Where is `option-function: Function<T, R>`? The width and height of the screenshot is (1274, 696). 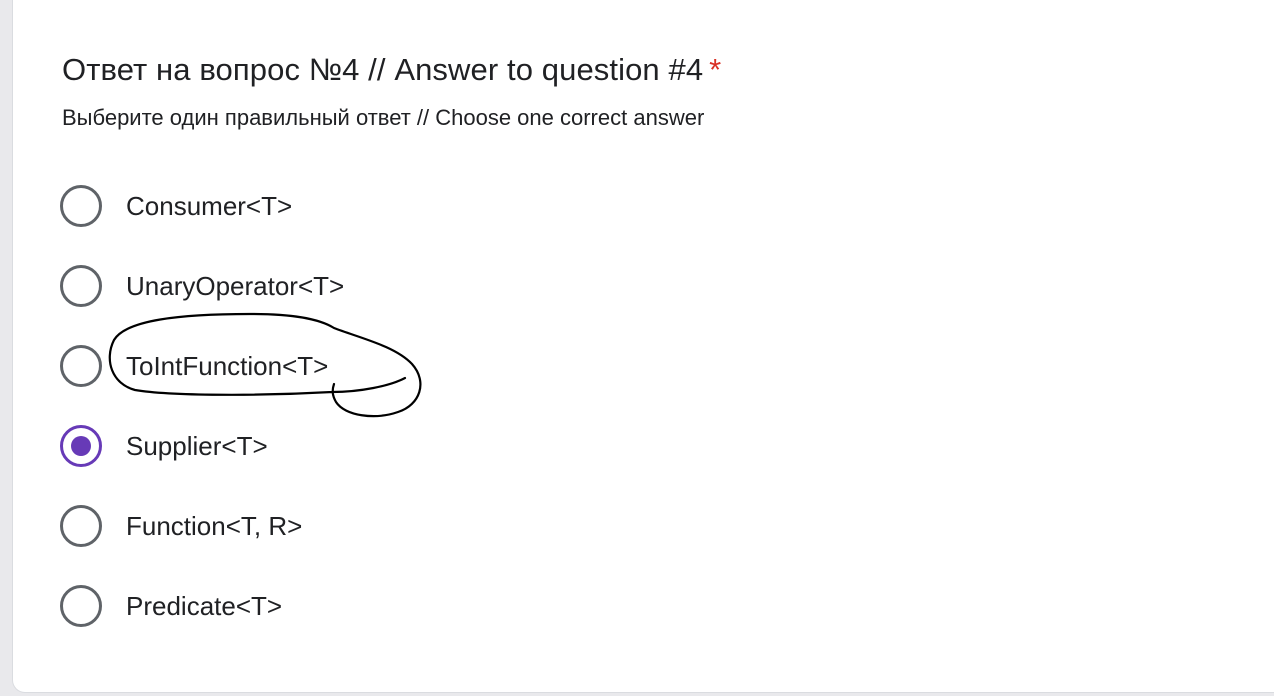
option-function: Function<T, R> is located at coordinates (181, 526).